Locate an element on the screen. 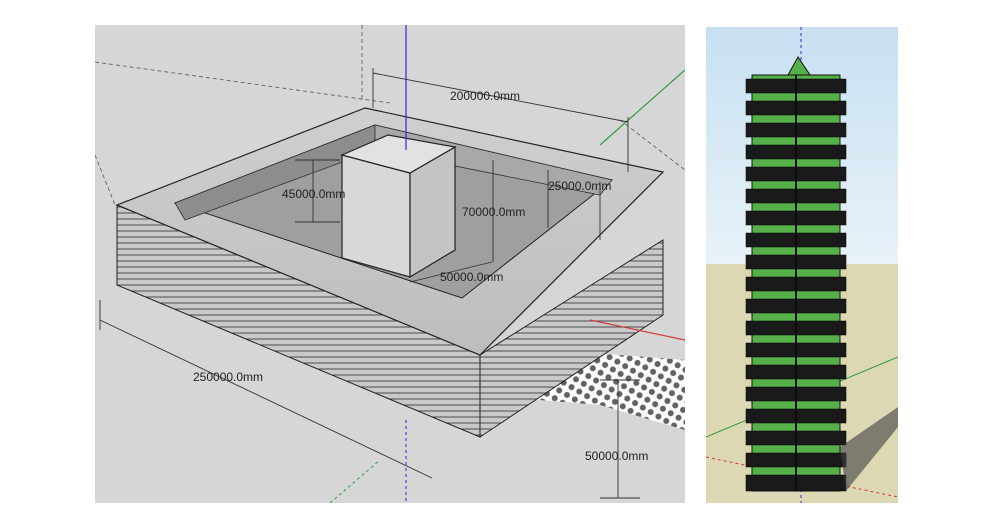 This screenshot has height=530, width=1000. dim-top-width: 200000.0mm is located at coordinates (485, 96).